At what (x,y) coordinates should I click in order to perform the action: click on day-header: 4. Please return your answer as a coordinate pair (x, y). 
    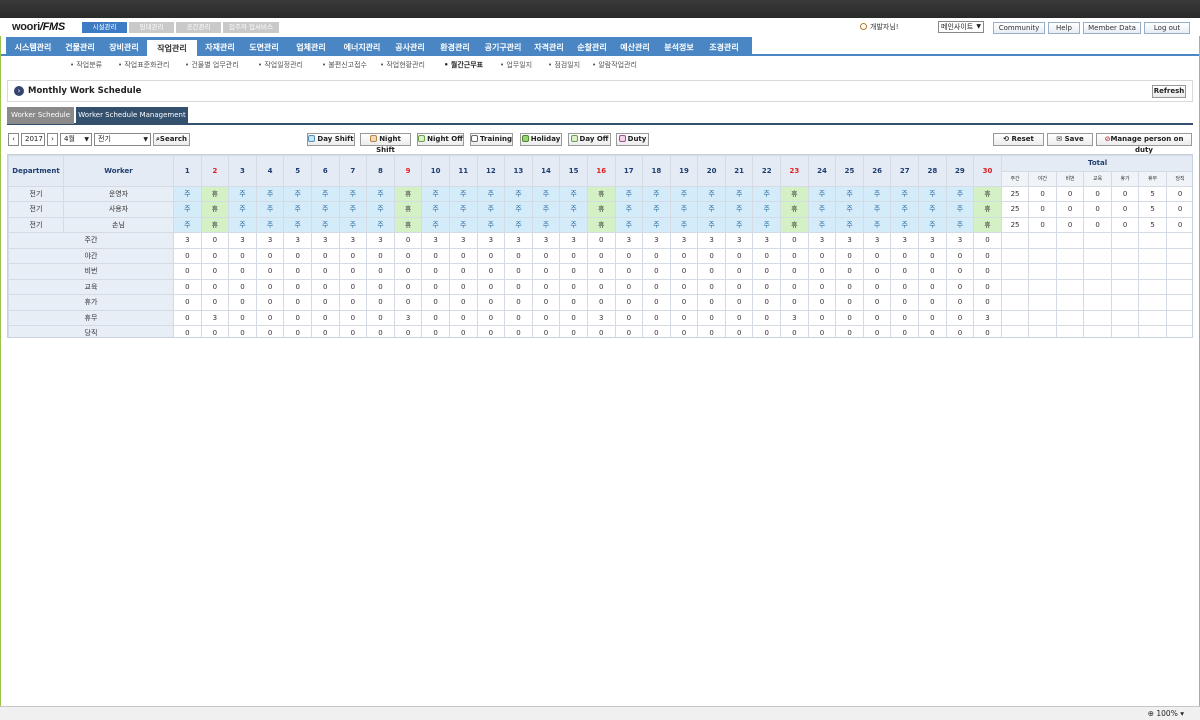
    Looking at the image, I should click on (270, 171).